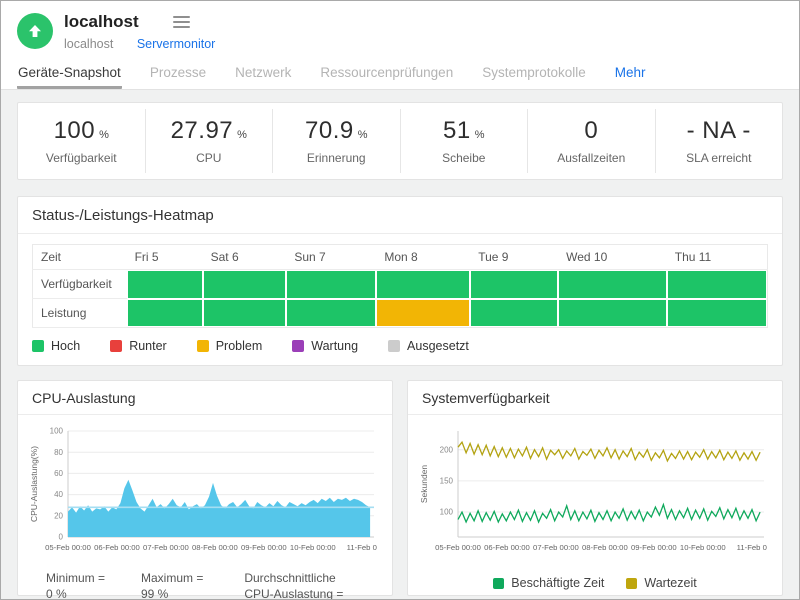 This screenshot has height=600, width=800. What do you see at coordinates (718, 130) in the screenshot?
I see `stat-value: - NA -` at bounding box center [718, 130].